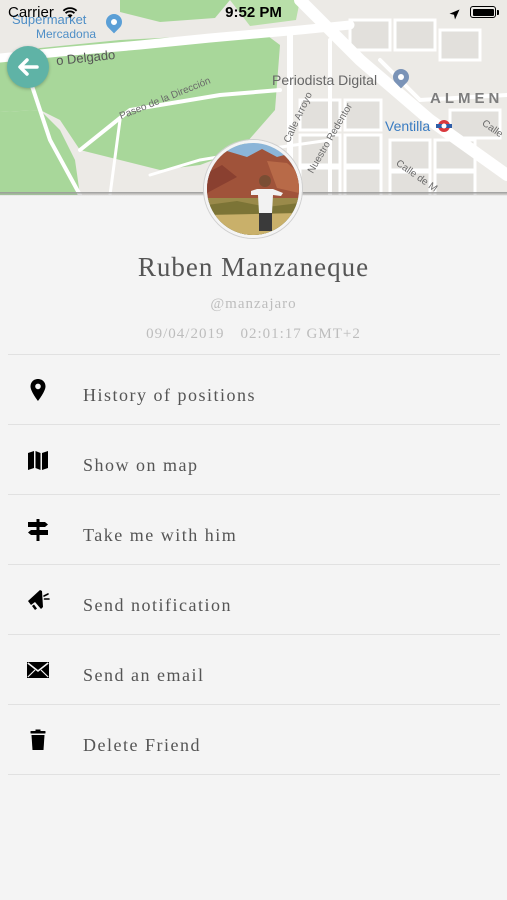  What do you see at coordinates (254, 530) in the screenshot?
I see `menu-item-take-me-with-him: Take me with him` at bounding box center [254, 530].